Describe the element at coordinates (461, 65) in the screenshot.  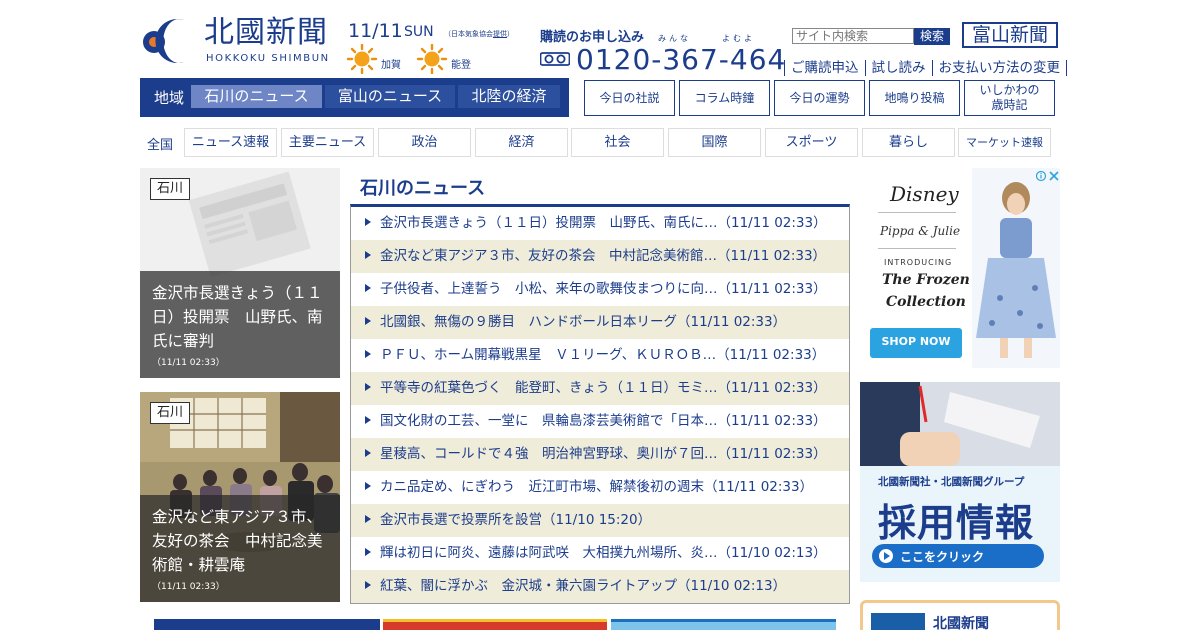
I see `weather-area-label: 能登` at that location.